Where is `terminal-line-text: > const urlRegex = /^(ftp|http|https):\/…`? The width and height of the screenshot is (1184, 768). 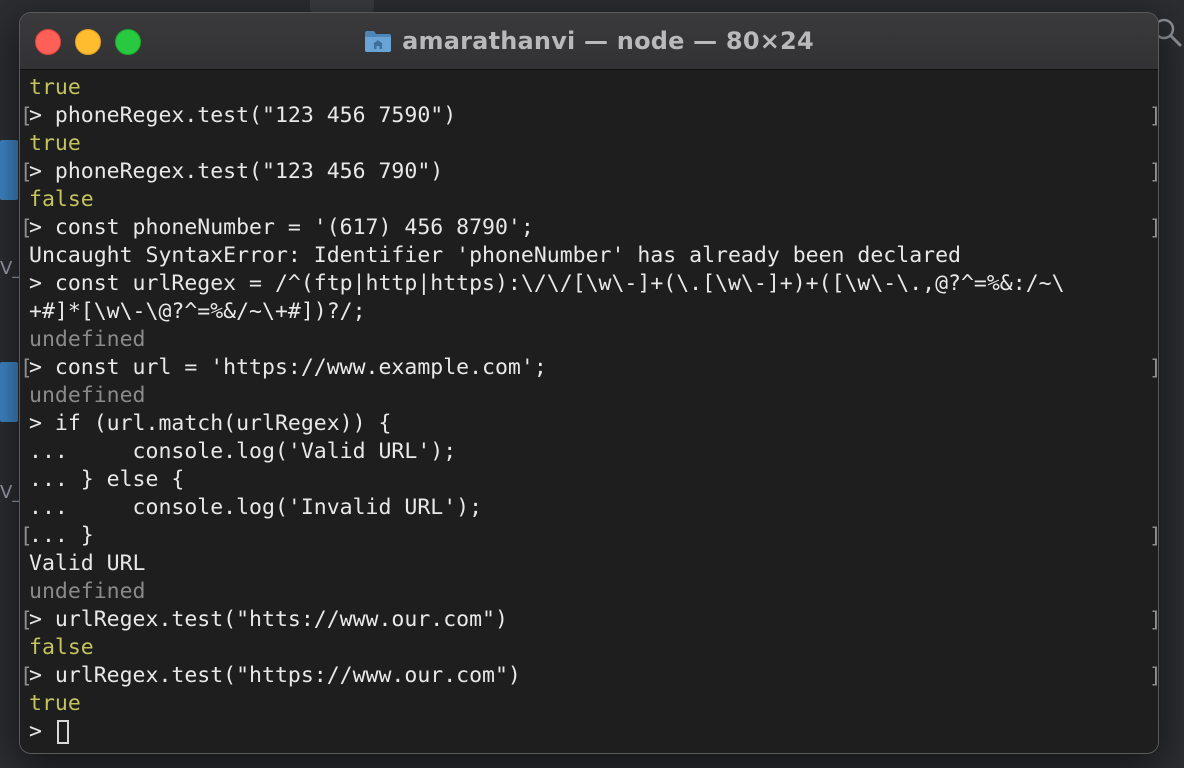 terminal-line-text: > const urlRegex = /^(ftp|http|https):\/… is located at coordinates (547, 283).